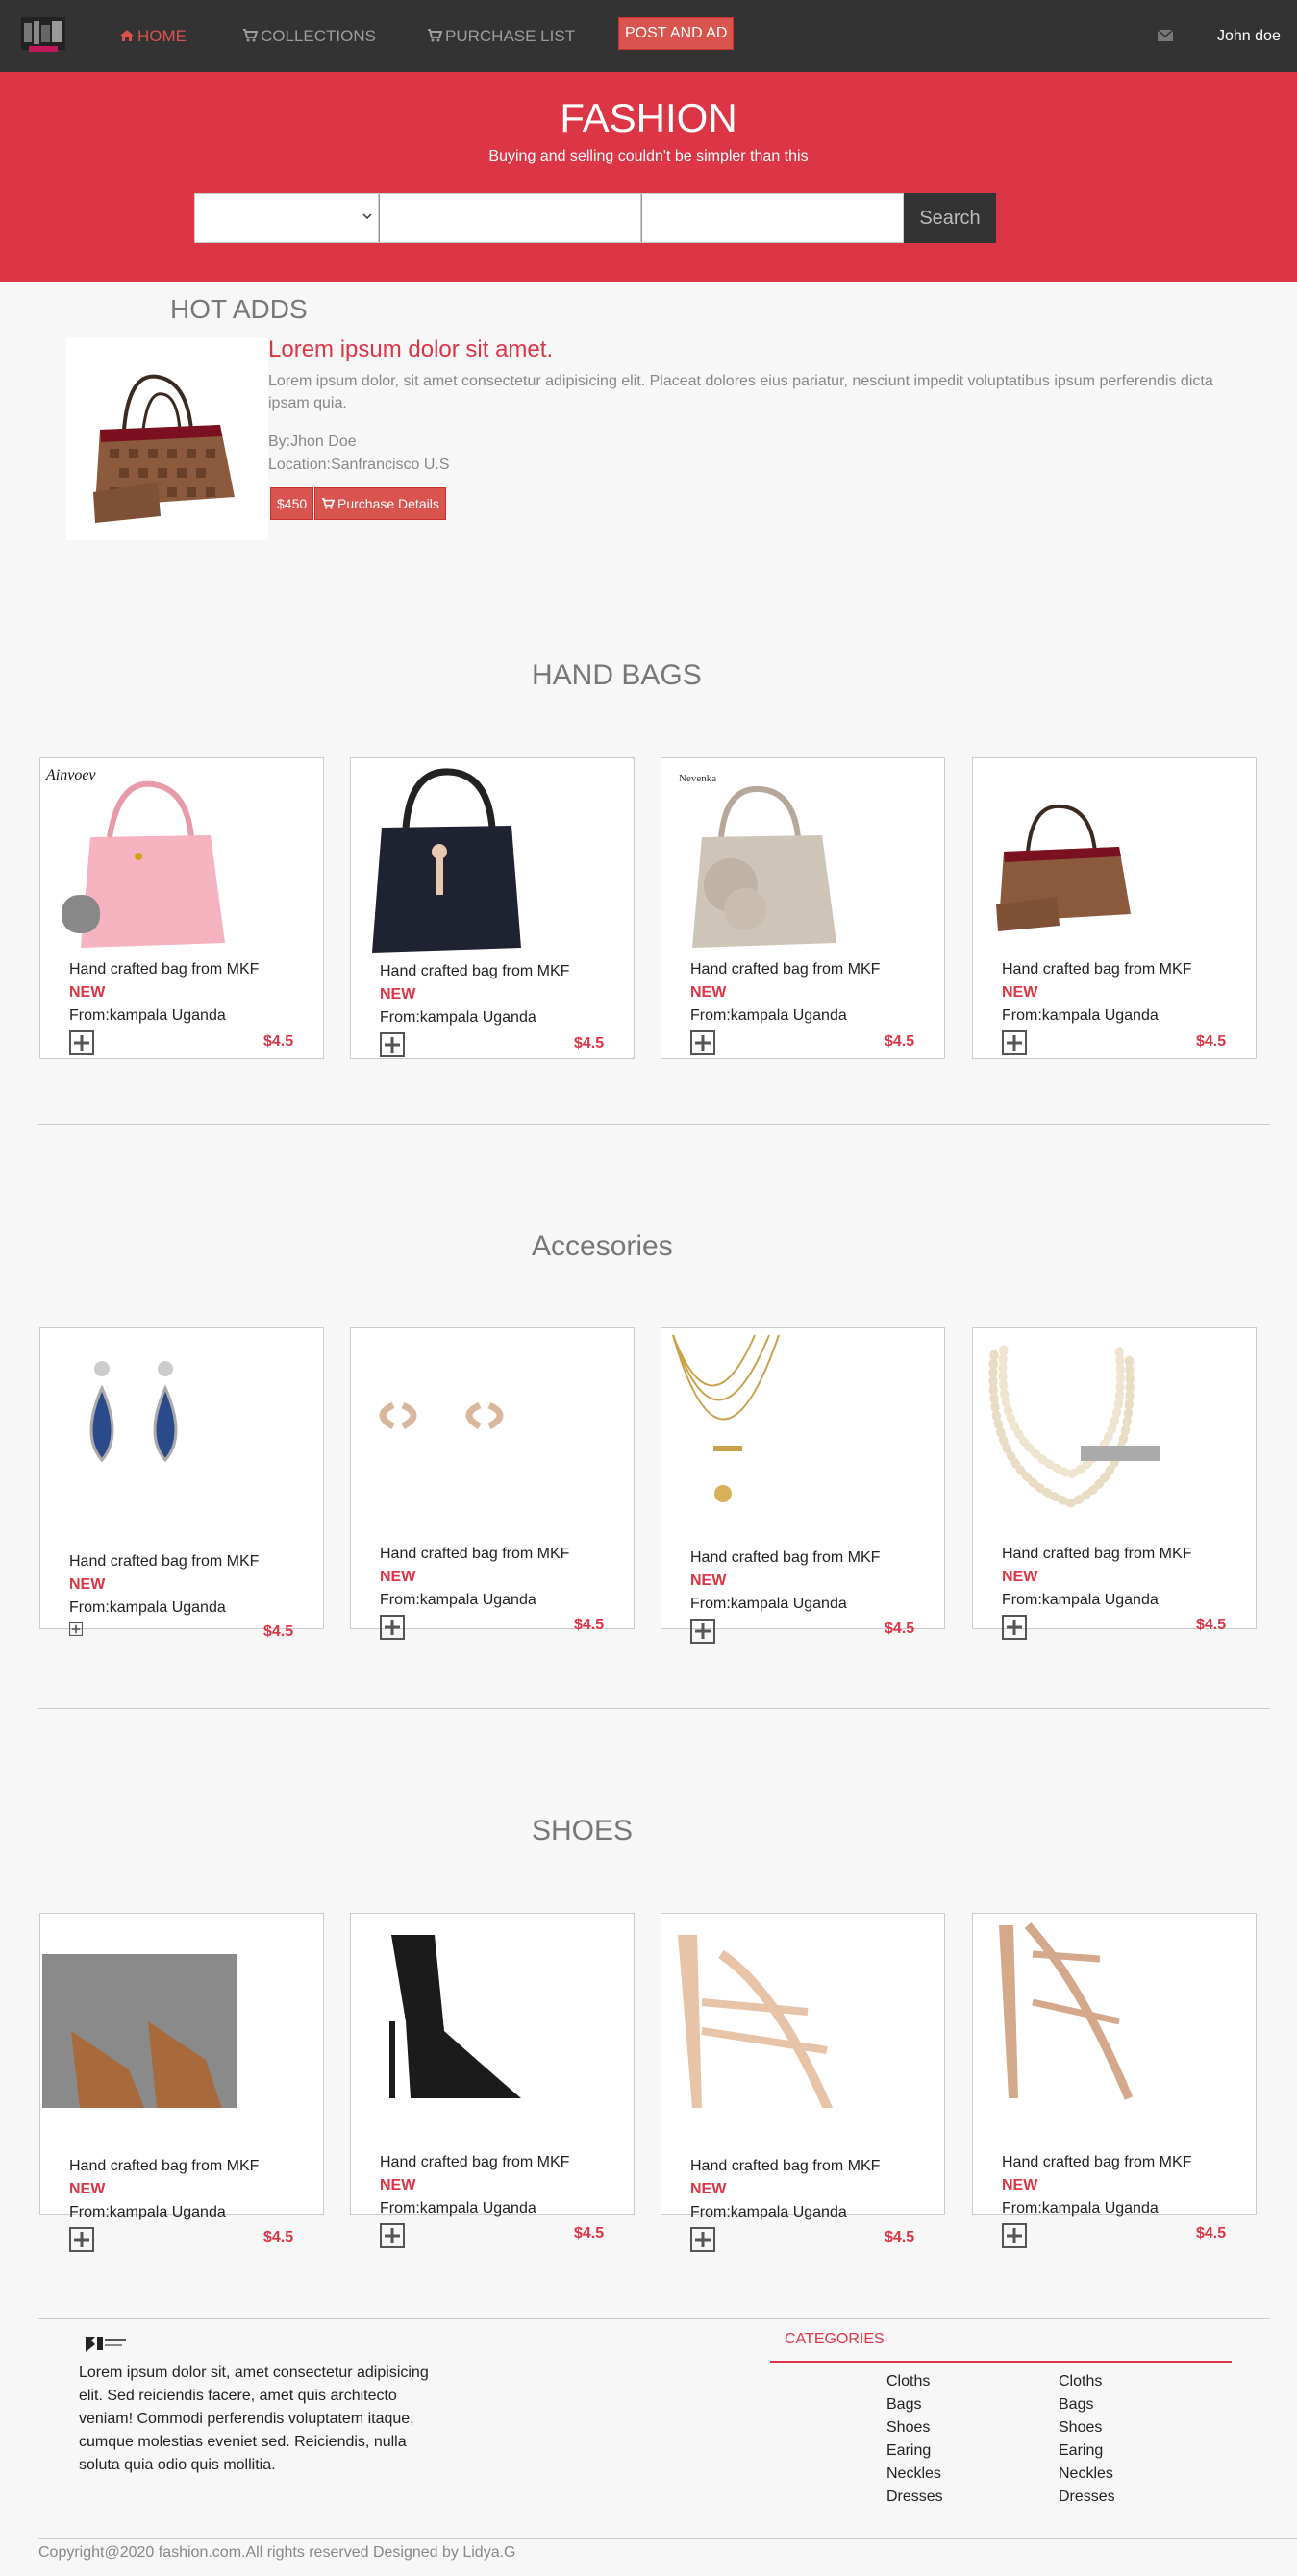  I want to click on categories-list-1: Cloths Bags Shoes Earing Neckles Dresses, so click(915, 2439).